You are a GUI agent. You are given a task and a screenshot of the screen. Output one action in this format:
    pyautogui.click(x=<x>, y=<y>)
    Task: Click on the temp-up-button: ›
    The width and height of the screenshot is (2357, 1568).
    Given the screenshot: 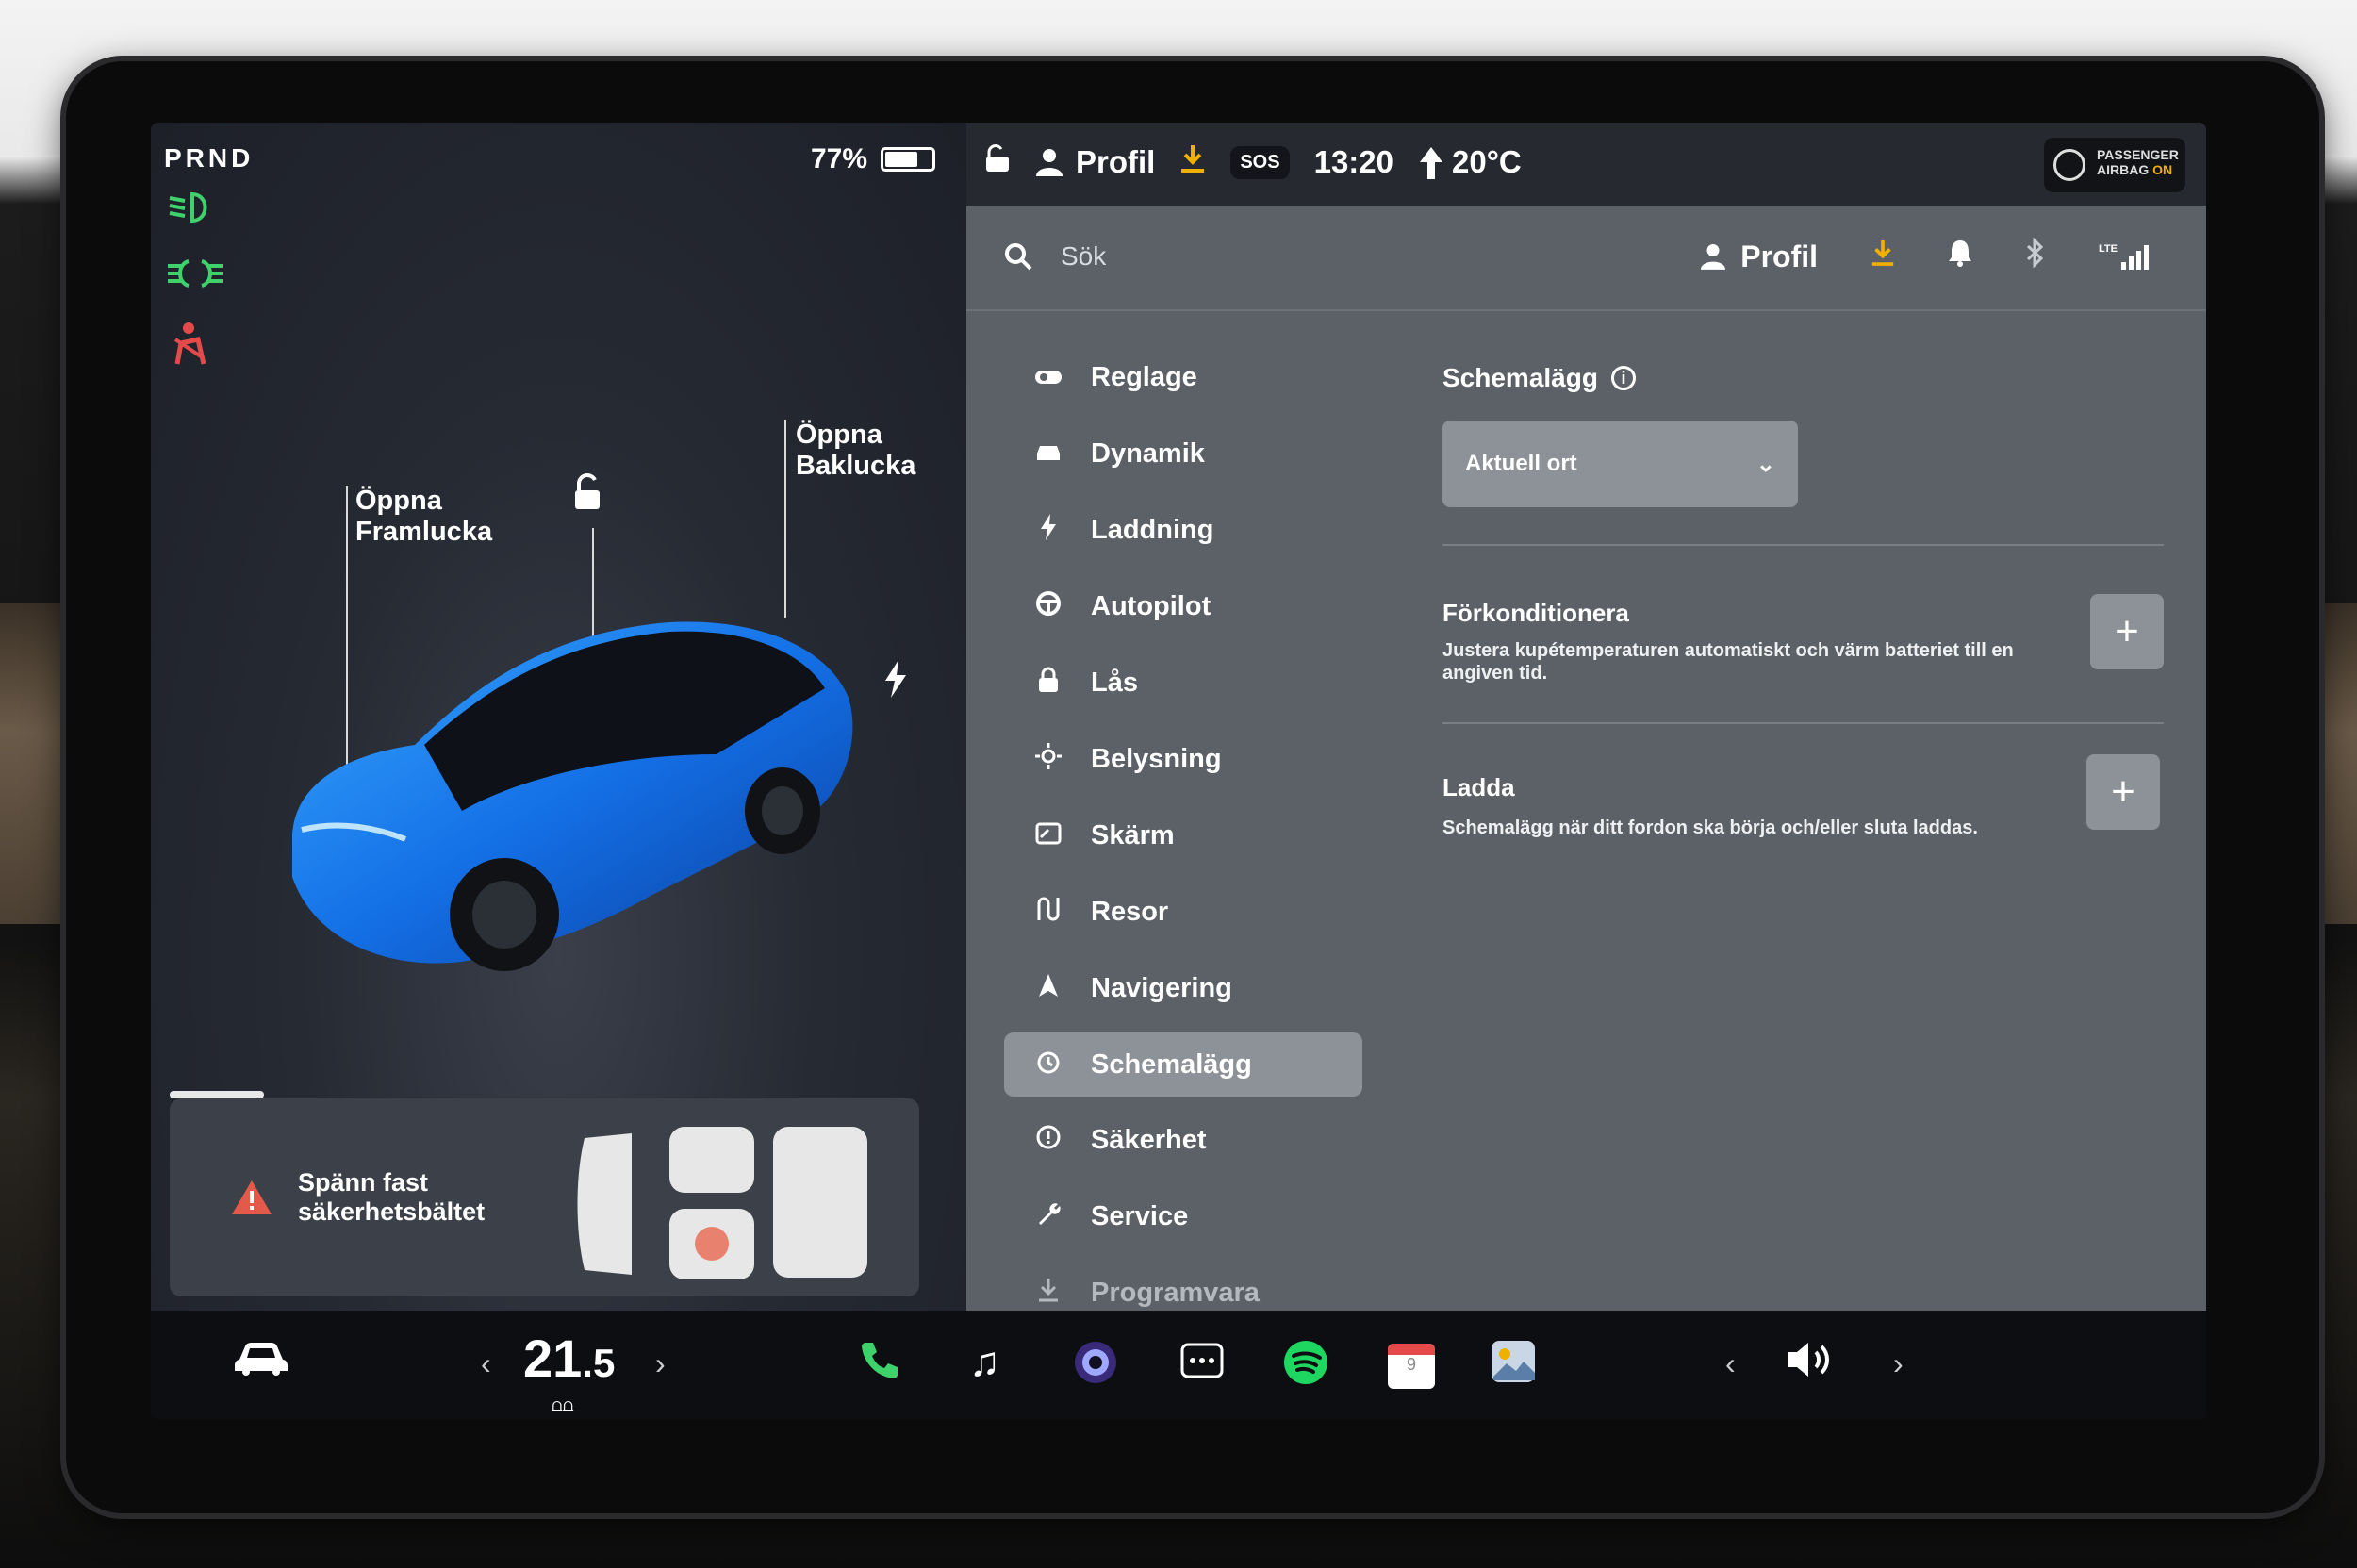 What is the action you would take?
    pyautogui.click(x=660, y=1363)
    